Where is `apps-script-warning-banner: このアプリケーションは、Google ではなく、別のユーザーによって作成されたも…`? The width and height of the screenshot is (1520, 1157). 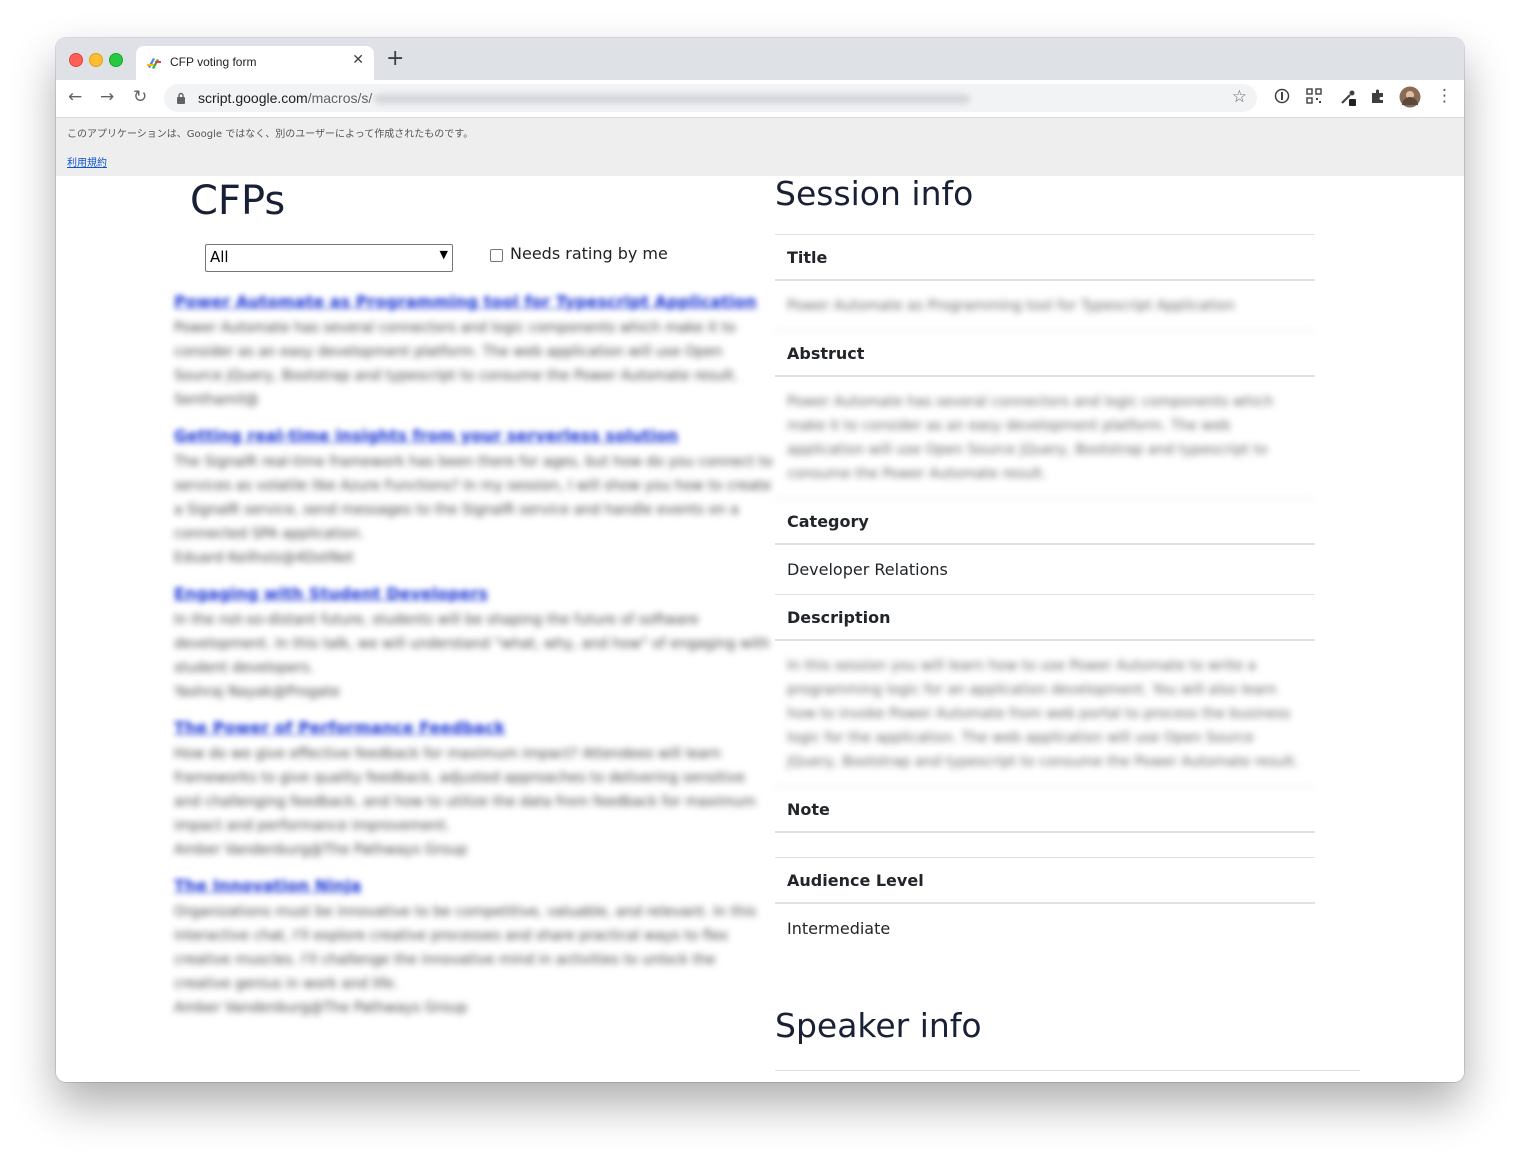 apps-script-warning-banner: このアプリケーションは、Google ではなく、別のユーザーによって作成されたも… is located at coordinates (760, 147).